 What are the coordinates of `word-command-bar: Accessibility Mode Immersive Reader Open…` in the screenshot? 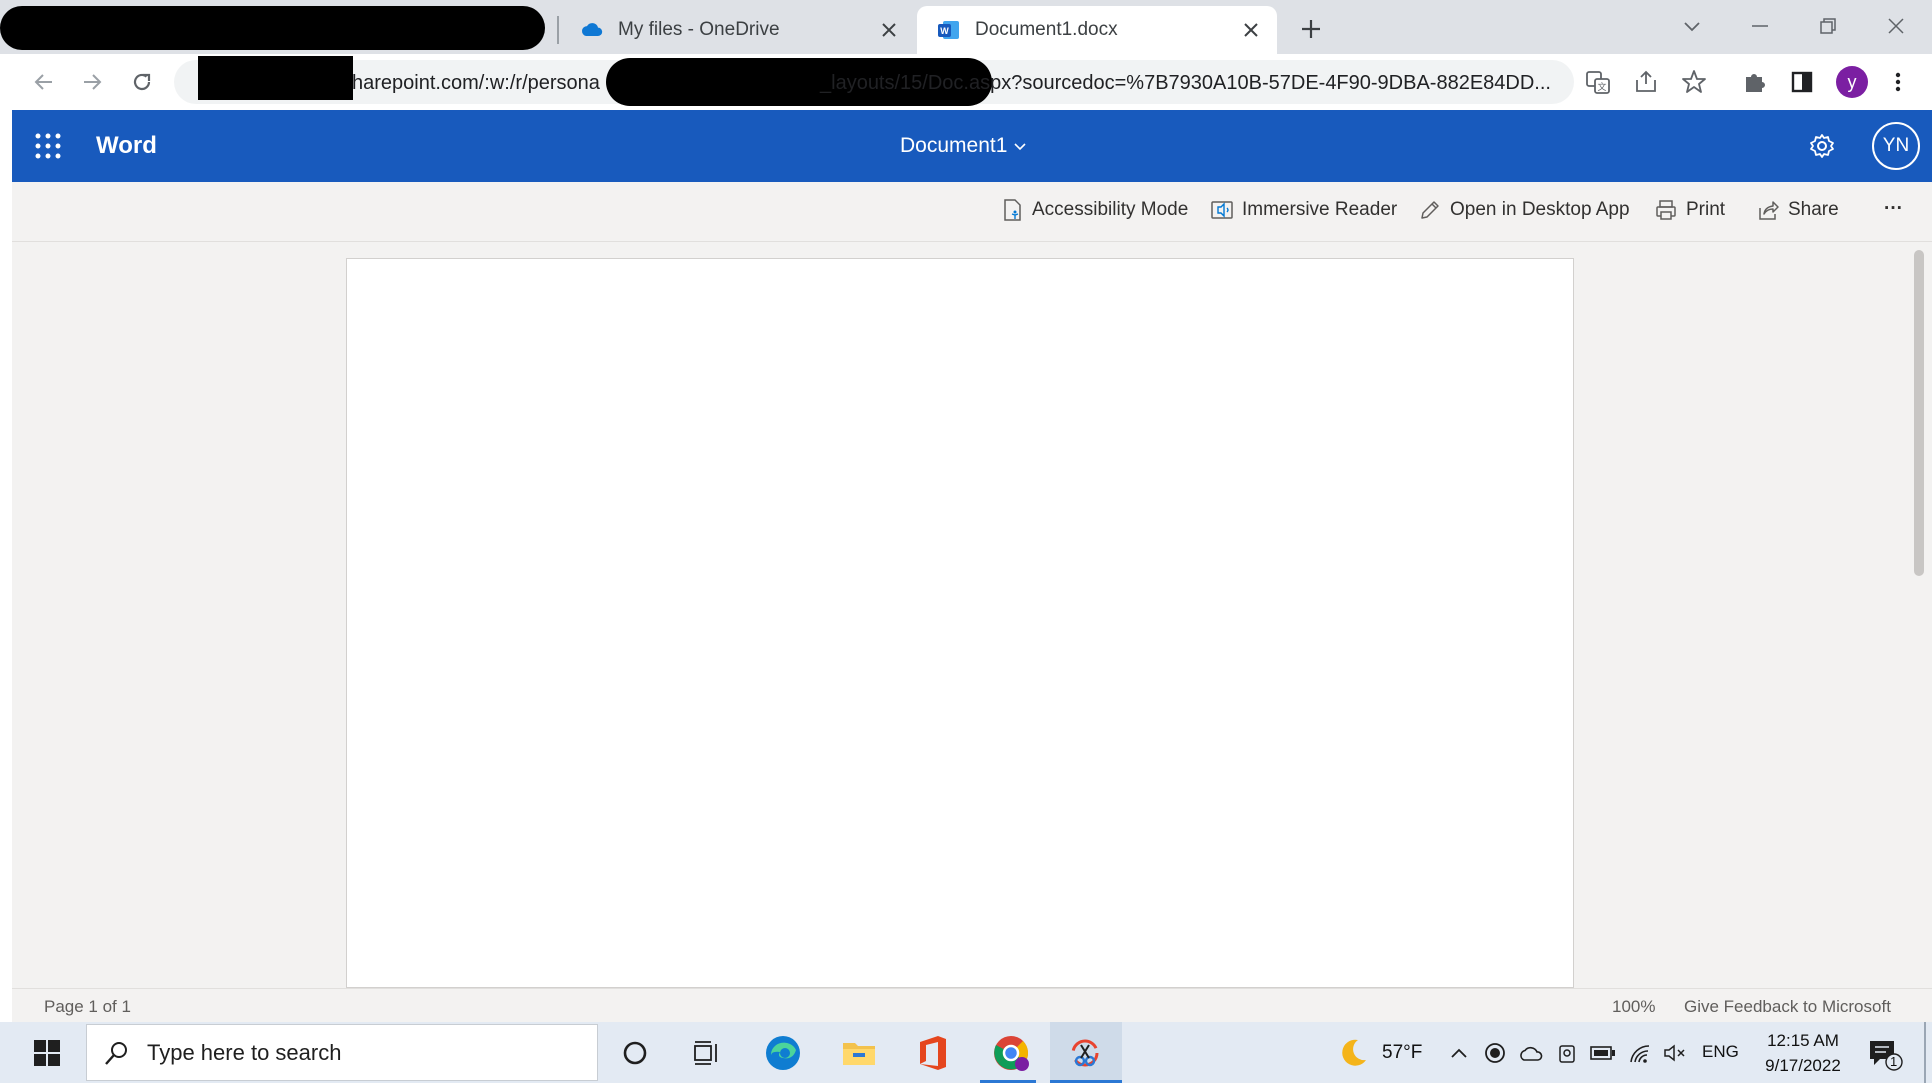 It's located at (972, 212).